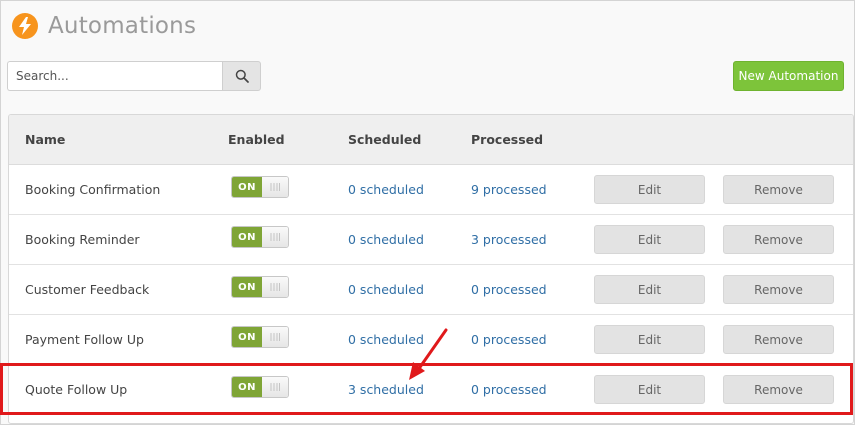 Image resolution: width=855 pixels, height=425 pixels. Describe the element at coordinates (431, 140) in the screenshot. I see `table-header: Name Enabled Scheduled Processed` at that location.